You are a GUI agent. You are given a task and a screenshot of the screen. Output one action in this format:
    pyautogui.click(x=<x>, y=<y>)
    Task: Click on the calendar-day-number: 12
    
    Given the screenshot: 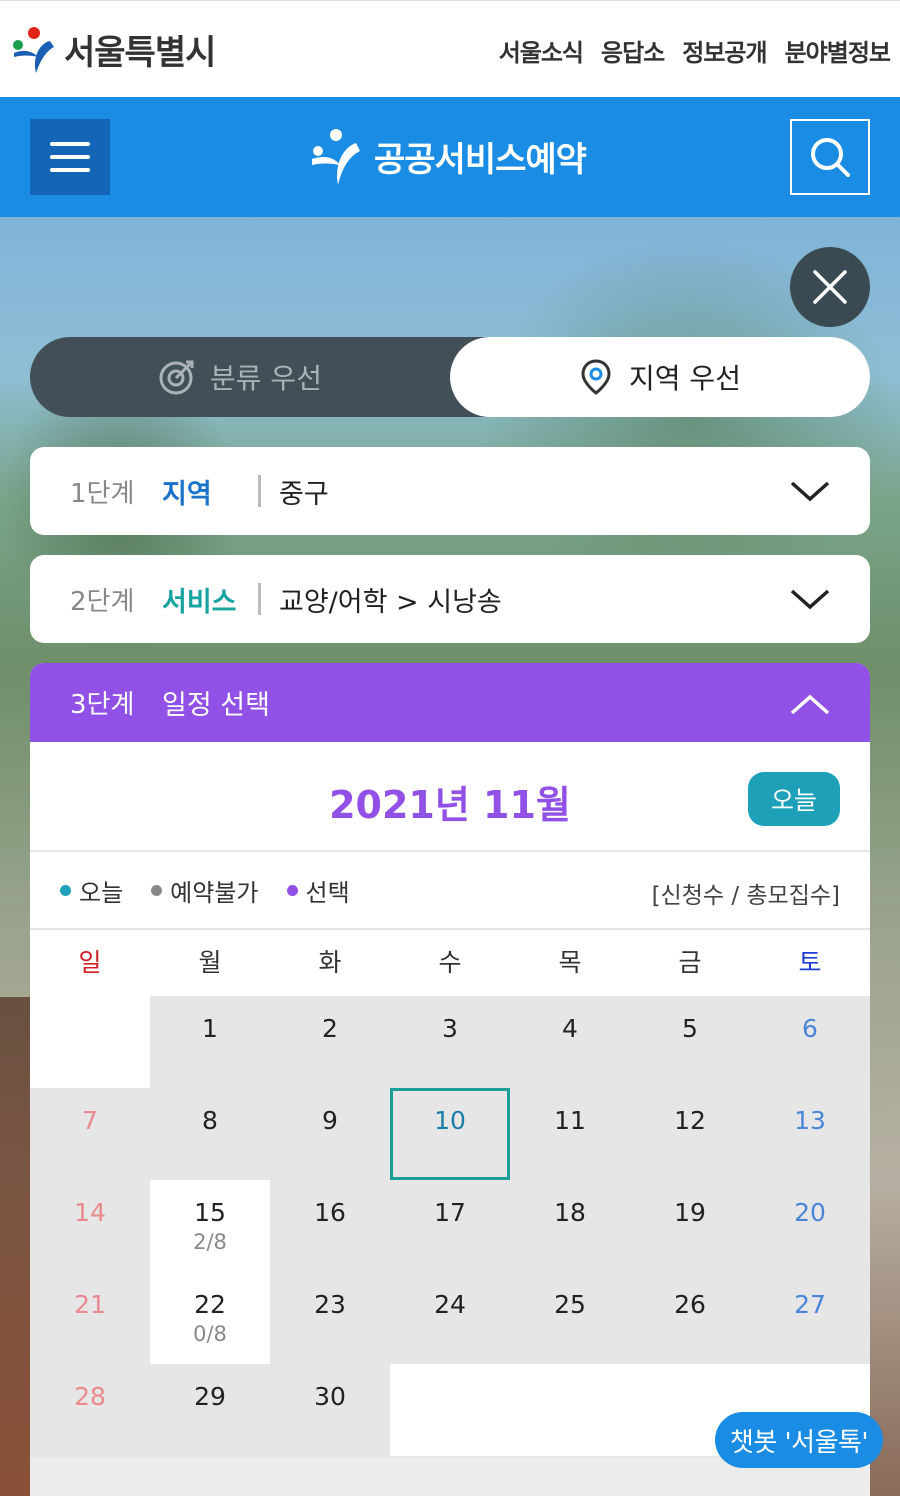 What is the action you would take?
    pyautogui.click(x=690, y=1120)
    